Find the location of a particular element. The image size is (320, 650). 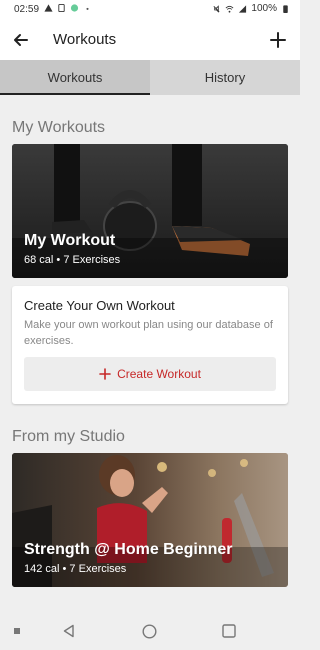

status-bar: 02:59 100% is located at coordinates (150, 10).